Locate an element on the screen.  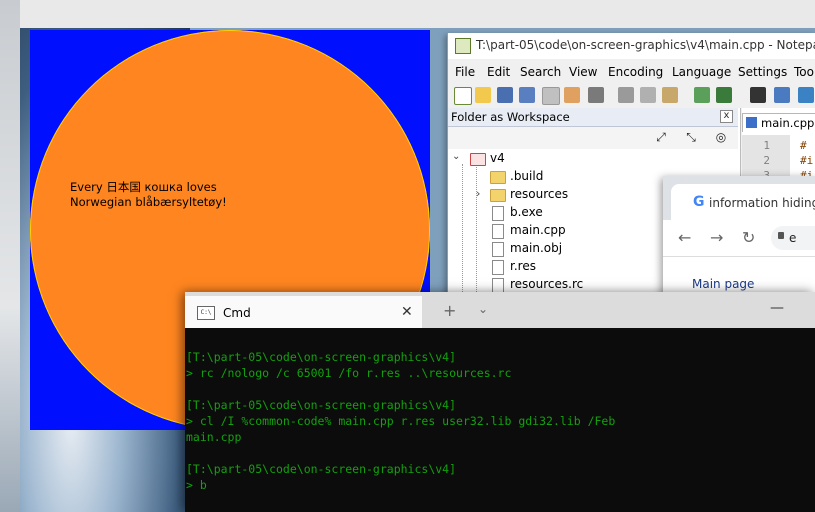
menu-search: Search is located at coordinates (540, 72).